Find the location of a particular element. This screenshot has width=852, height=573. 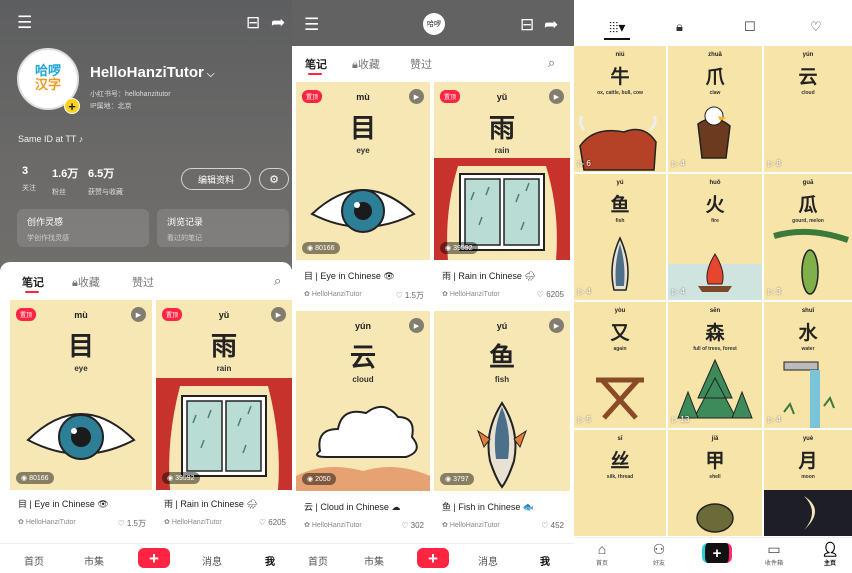

pinyin-label: yú is located at coordinates (620, 183).